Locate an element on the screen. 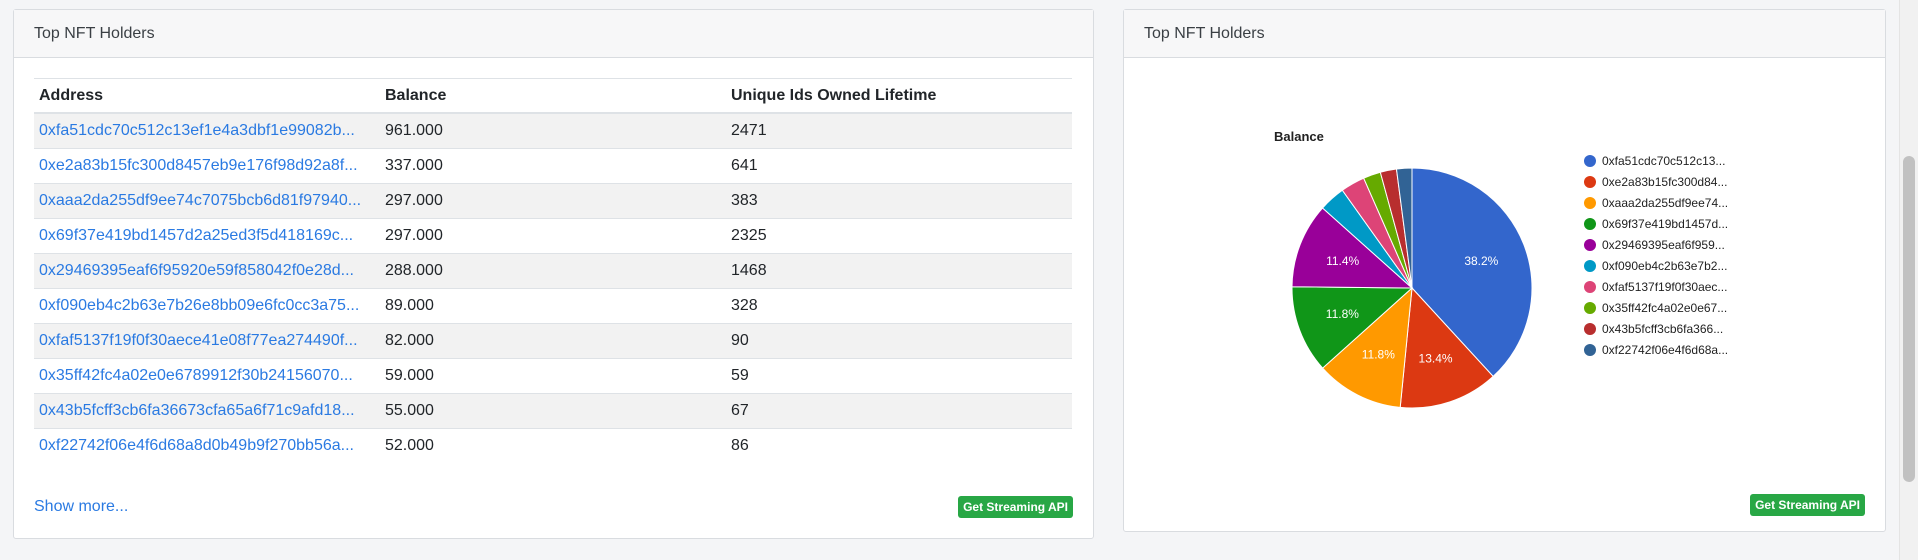 This screenshot has height=560, width=1918. holder-unique-ids: 1468 is located at coordinates (899, 271).